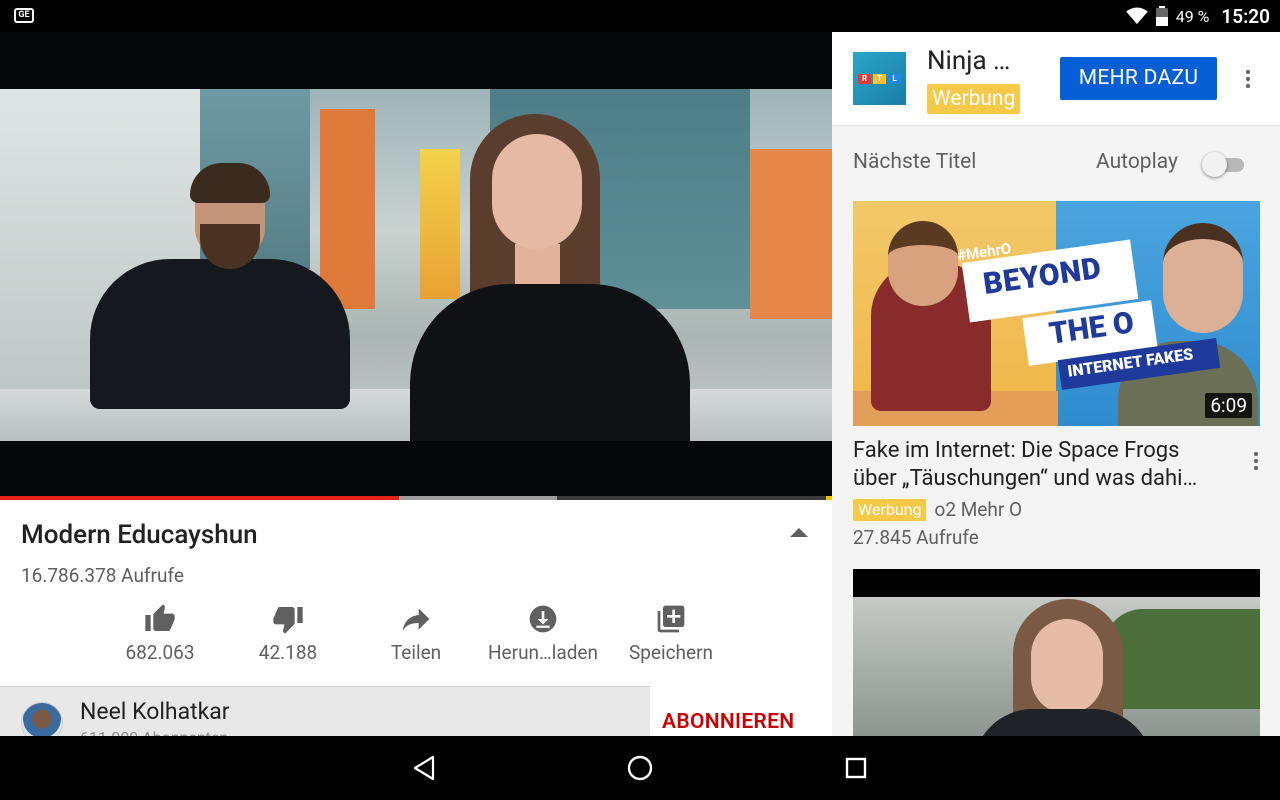 The image size is (1280, 800). What do you see at coordinates (799, 532) in the screenshot?
I see `collapse-icon` at bounding box center [799, 532].